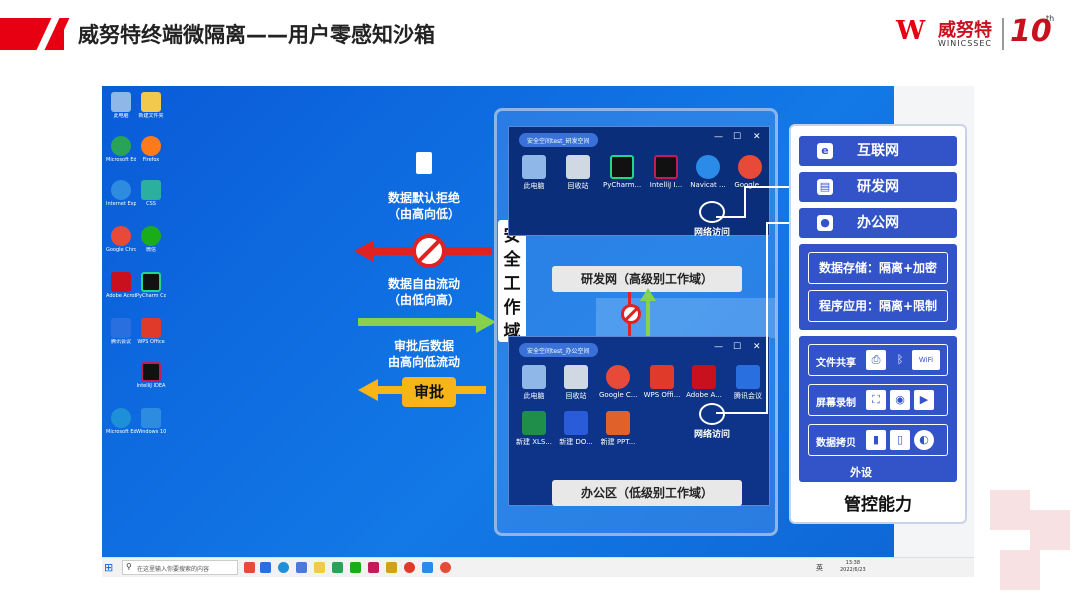  I want to click on app-isolation-item: 程序应用：隔离+限制, so click(878, 306).